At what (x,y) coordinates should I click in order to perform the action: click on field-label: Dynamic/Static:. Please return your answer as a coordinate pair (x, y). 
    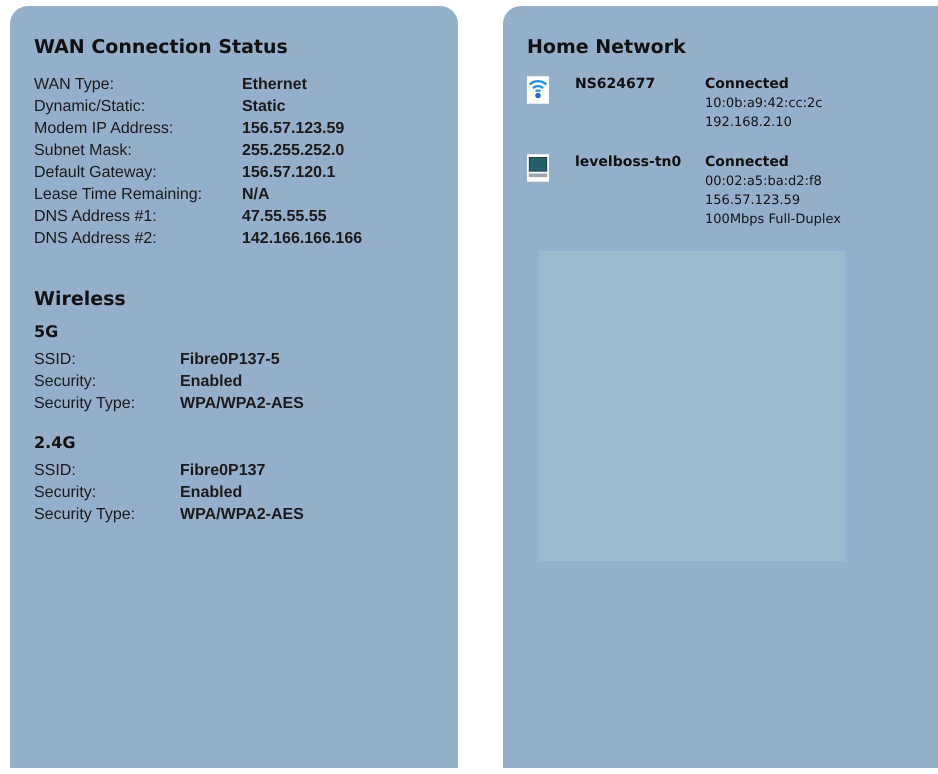
    Looking at the image, I should click on (90, 107).